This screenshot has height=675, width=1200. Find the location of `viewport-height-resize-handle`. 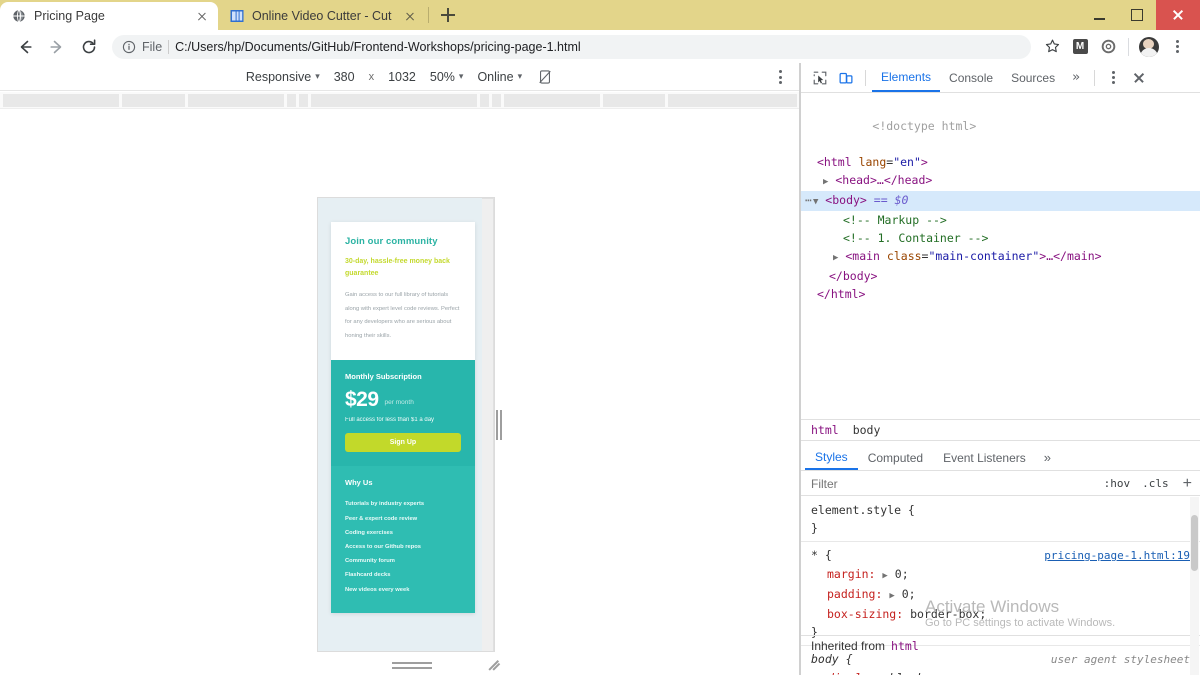

viewport-height-resize-handle is located at coordinates (412, 665).